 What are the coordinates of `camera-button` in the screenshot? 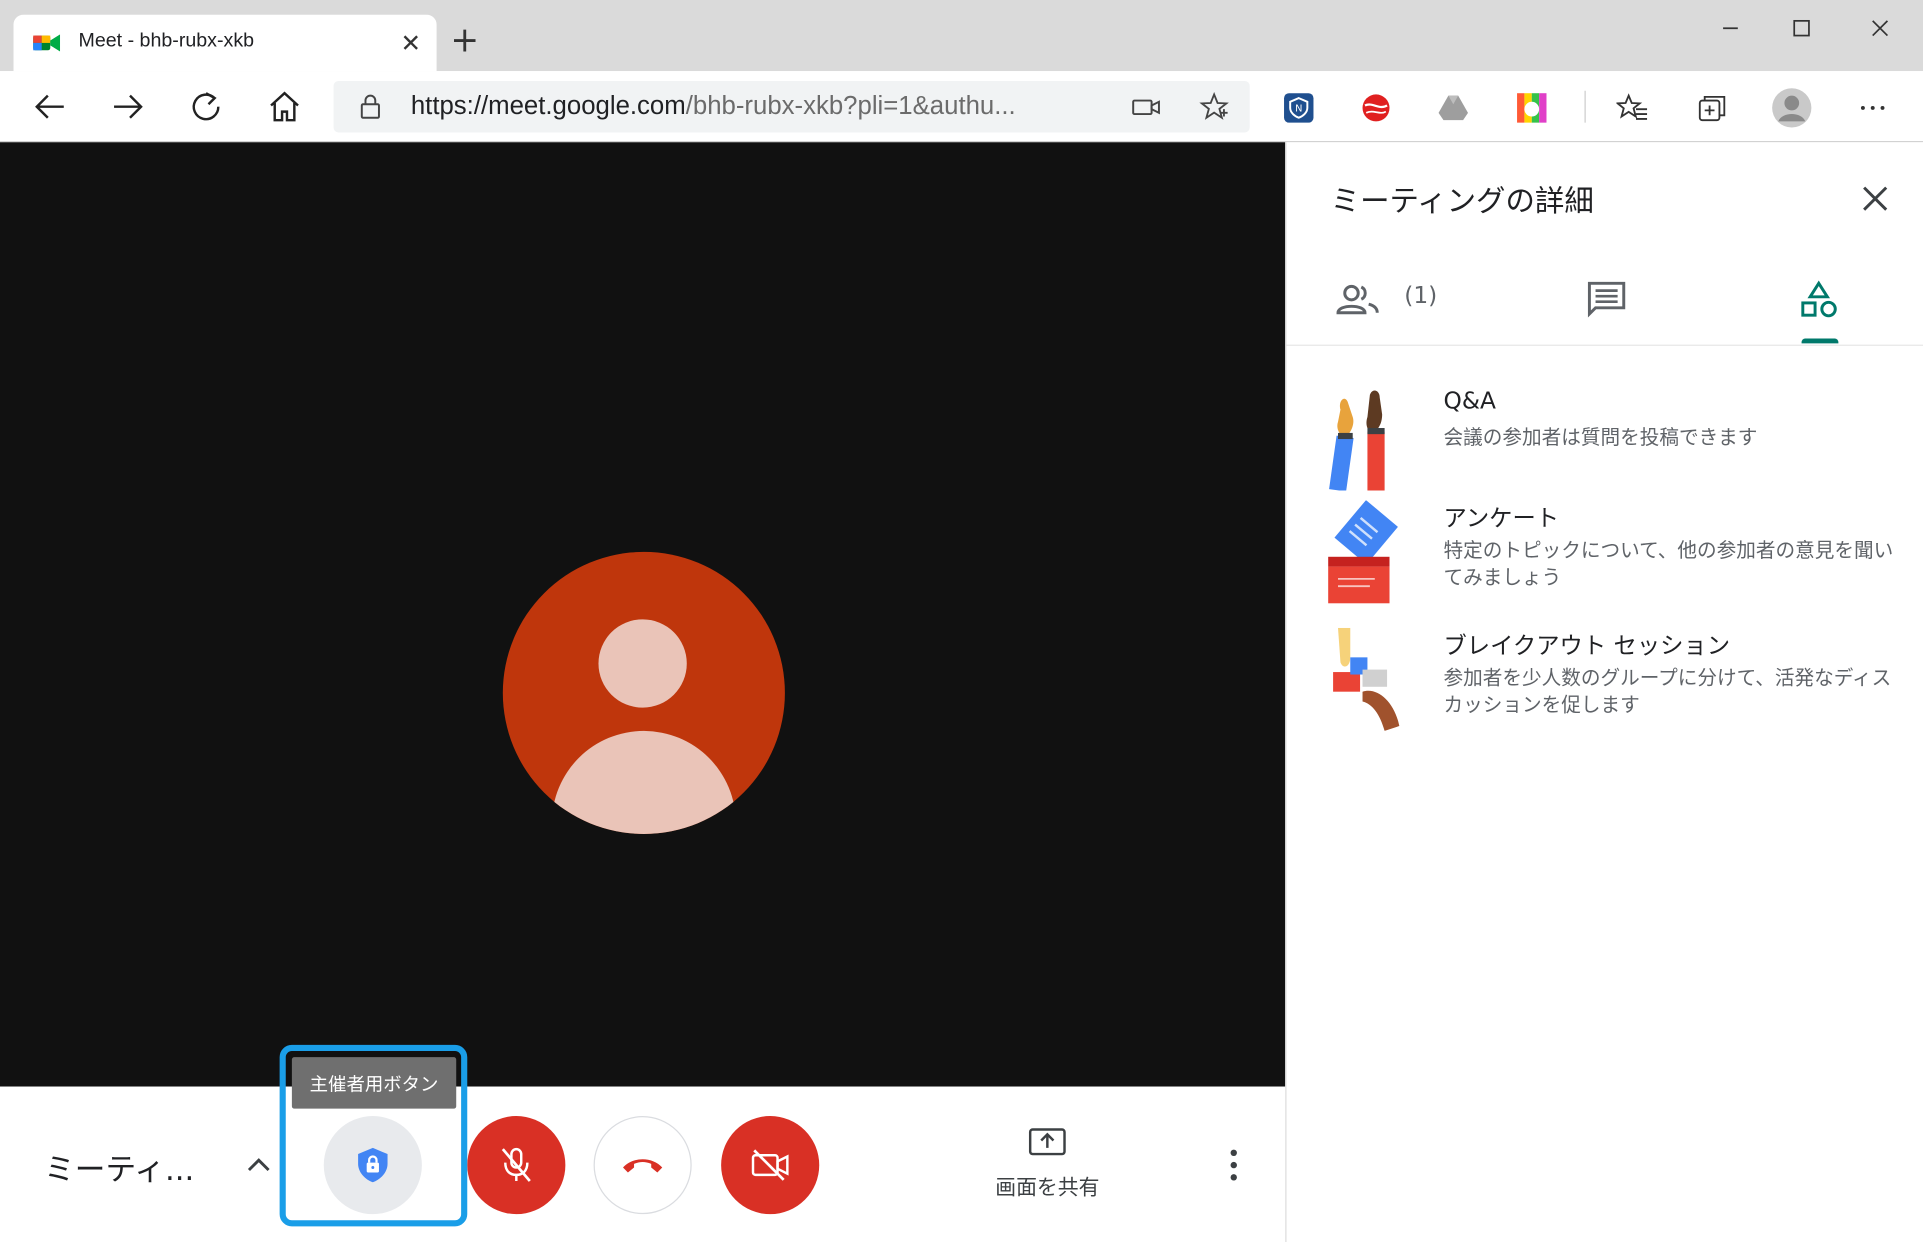 It's located at (770, 1165).